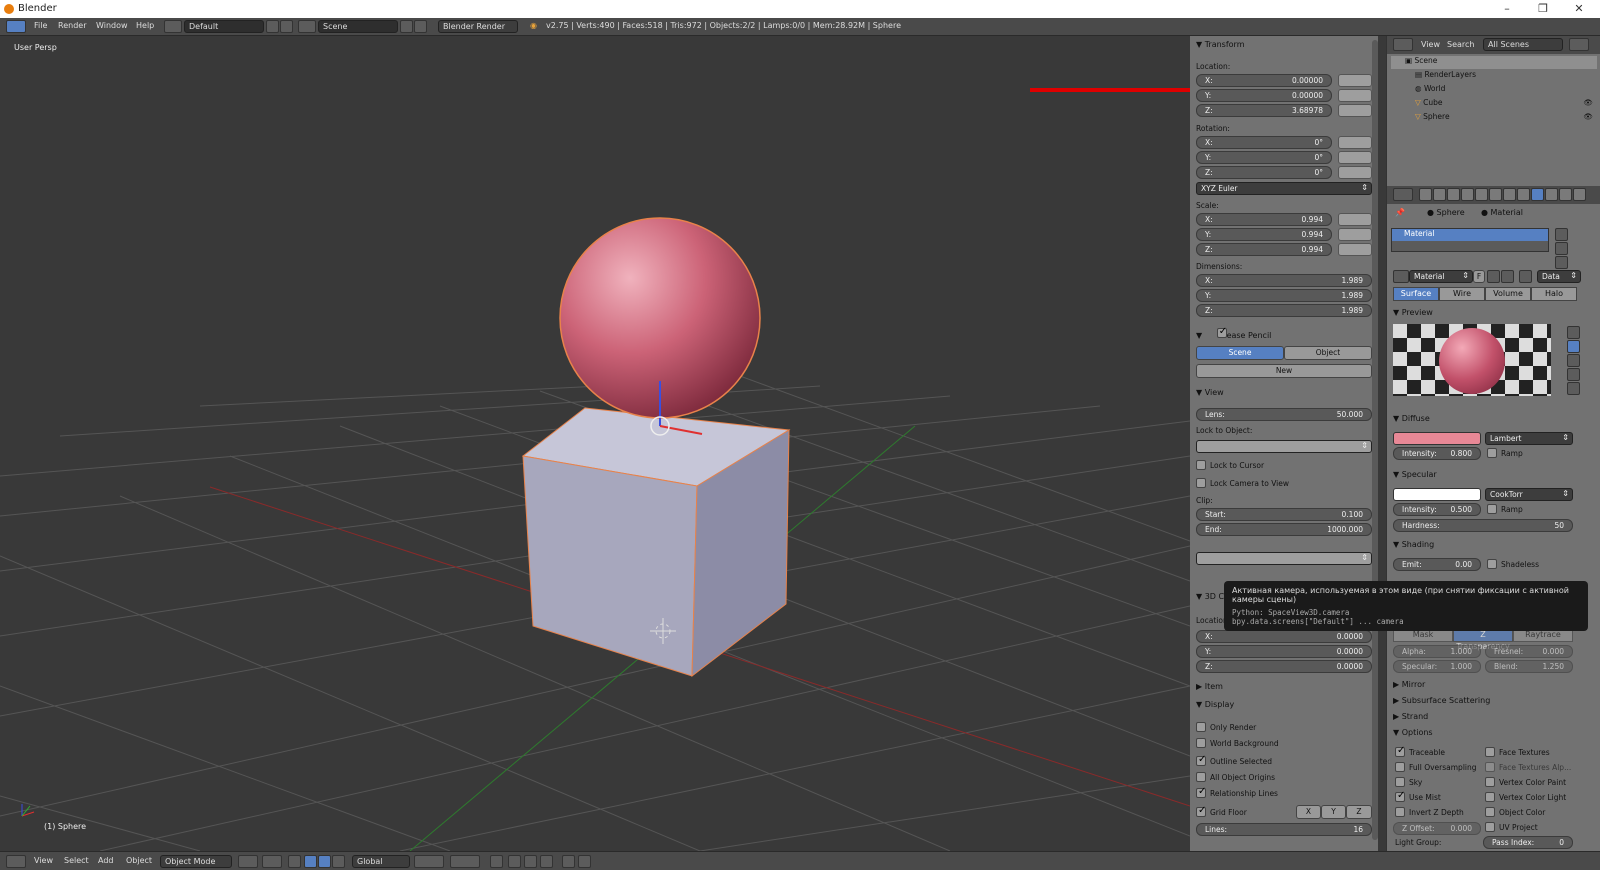 This screenshot has width=1600, height=870. I want to click on restore-button: ❐, so click(1543, 9).